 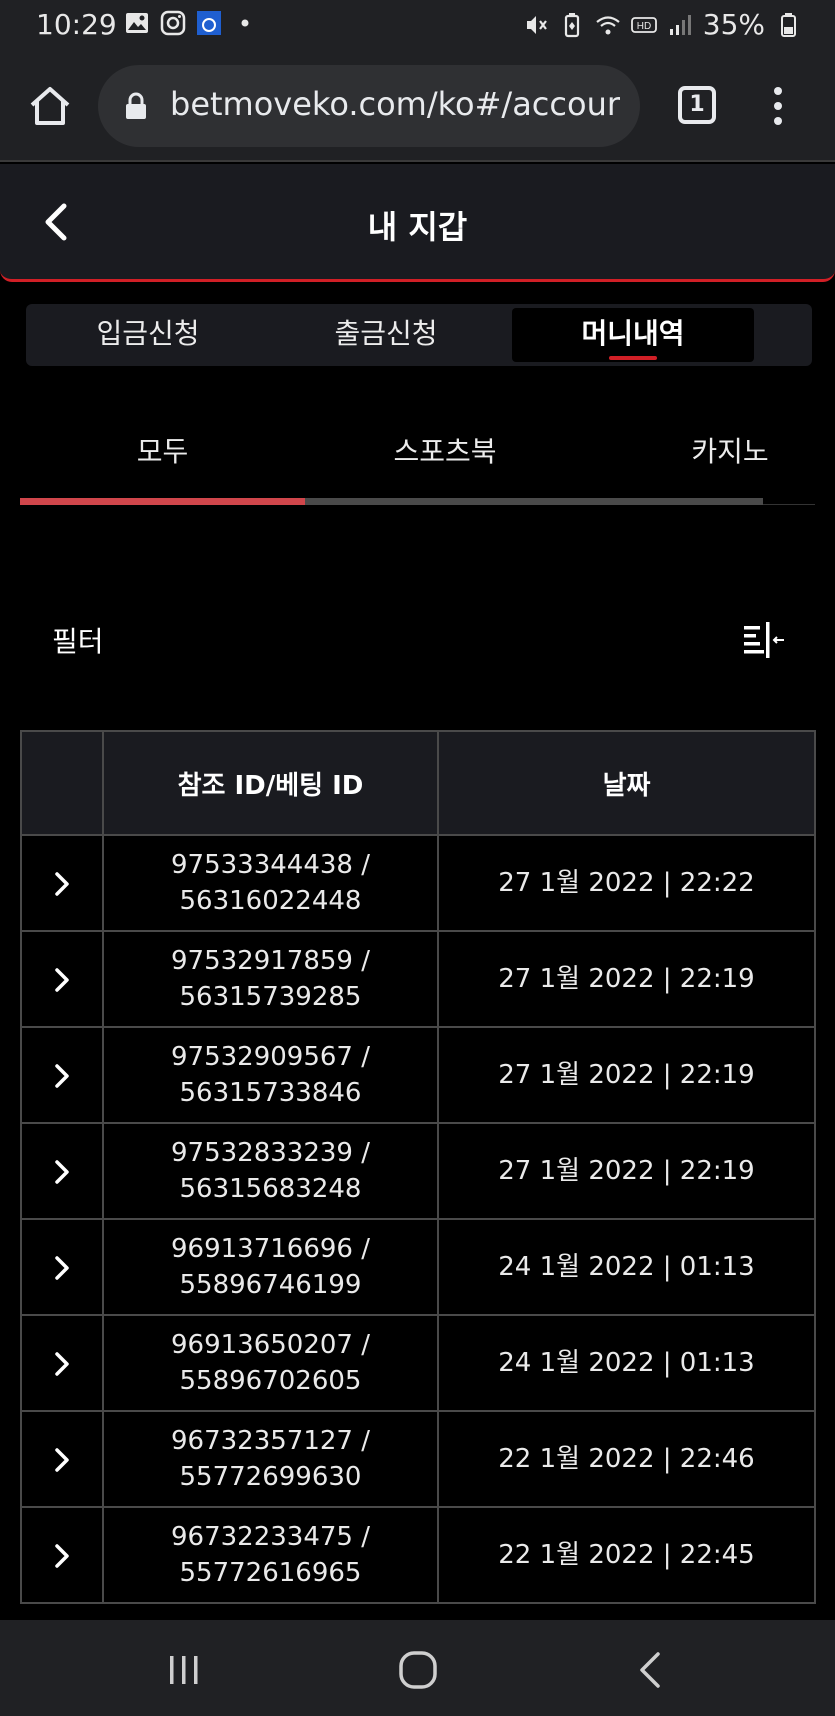 I want to click on recent-apps-icon, so click(x=184, y=1670).